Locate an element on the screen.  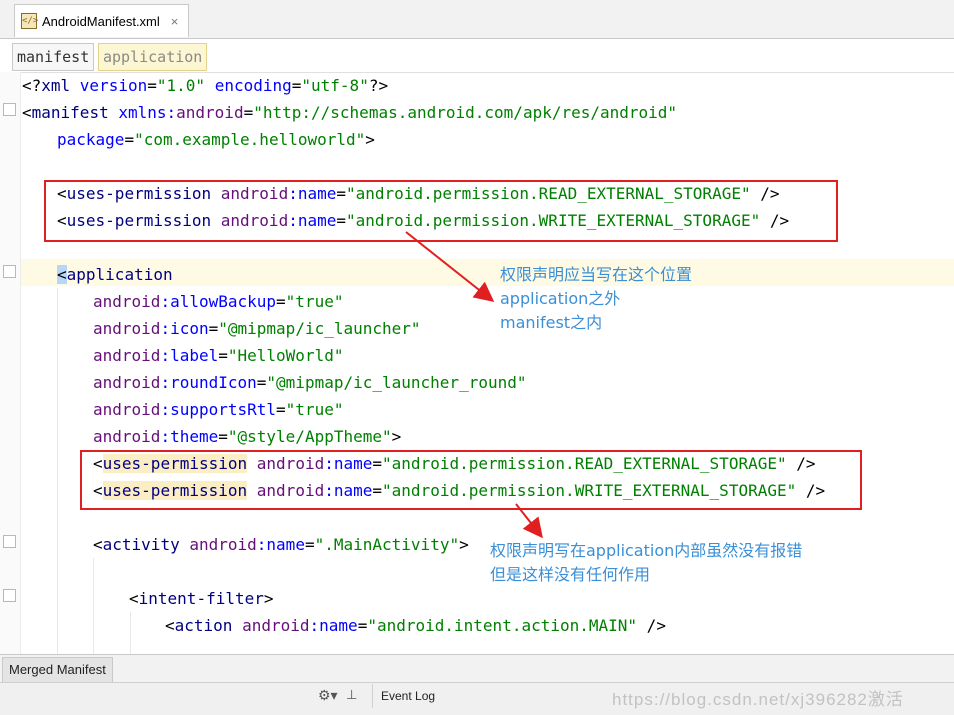
breadcrumb-manifest: manifest is located at coordinates (53, 57).